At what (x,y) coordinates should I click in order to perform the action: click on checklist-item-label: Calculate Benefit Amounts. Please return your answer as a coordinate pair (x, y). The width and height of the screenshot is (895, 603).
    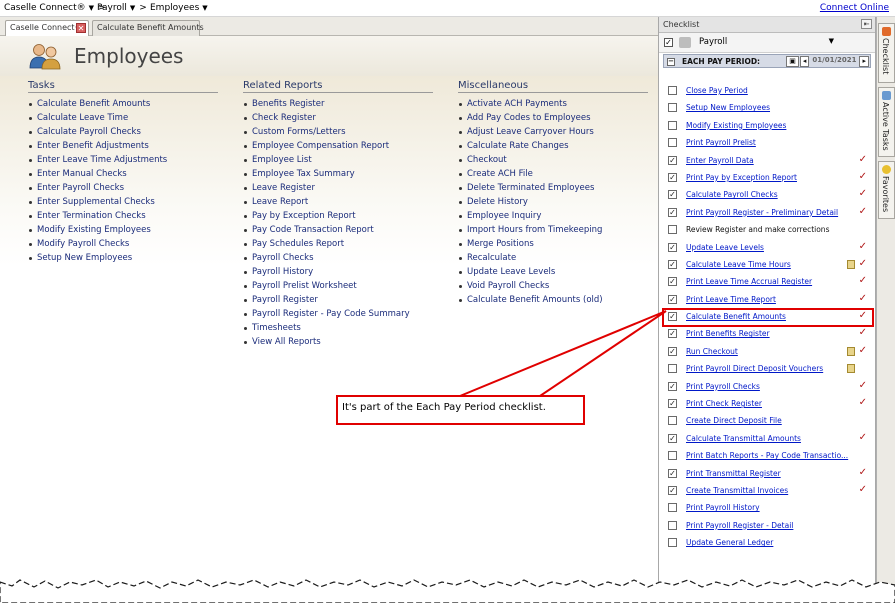
    Looking at the image, I should click on (736, 316).